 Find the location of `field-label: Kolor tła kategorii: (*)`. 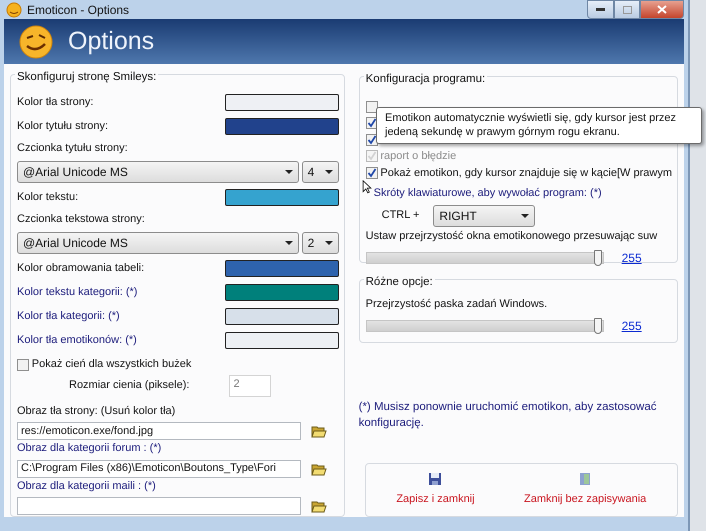

field-label: Kolor tła kategorii: (*) is located at coordinates (68, 316).